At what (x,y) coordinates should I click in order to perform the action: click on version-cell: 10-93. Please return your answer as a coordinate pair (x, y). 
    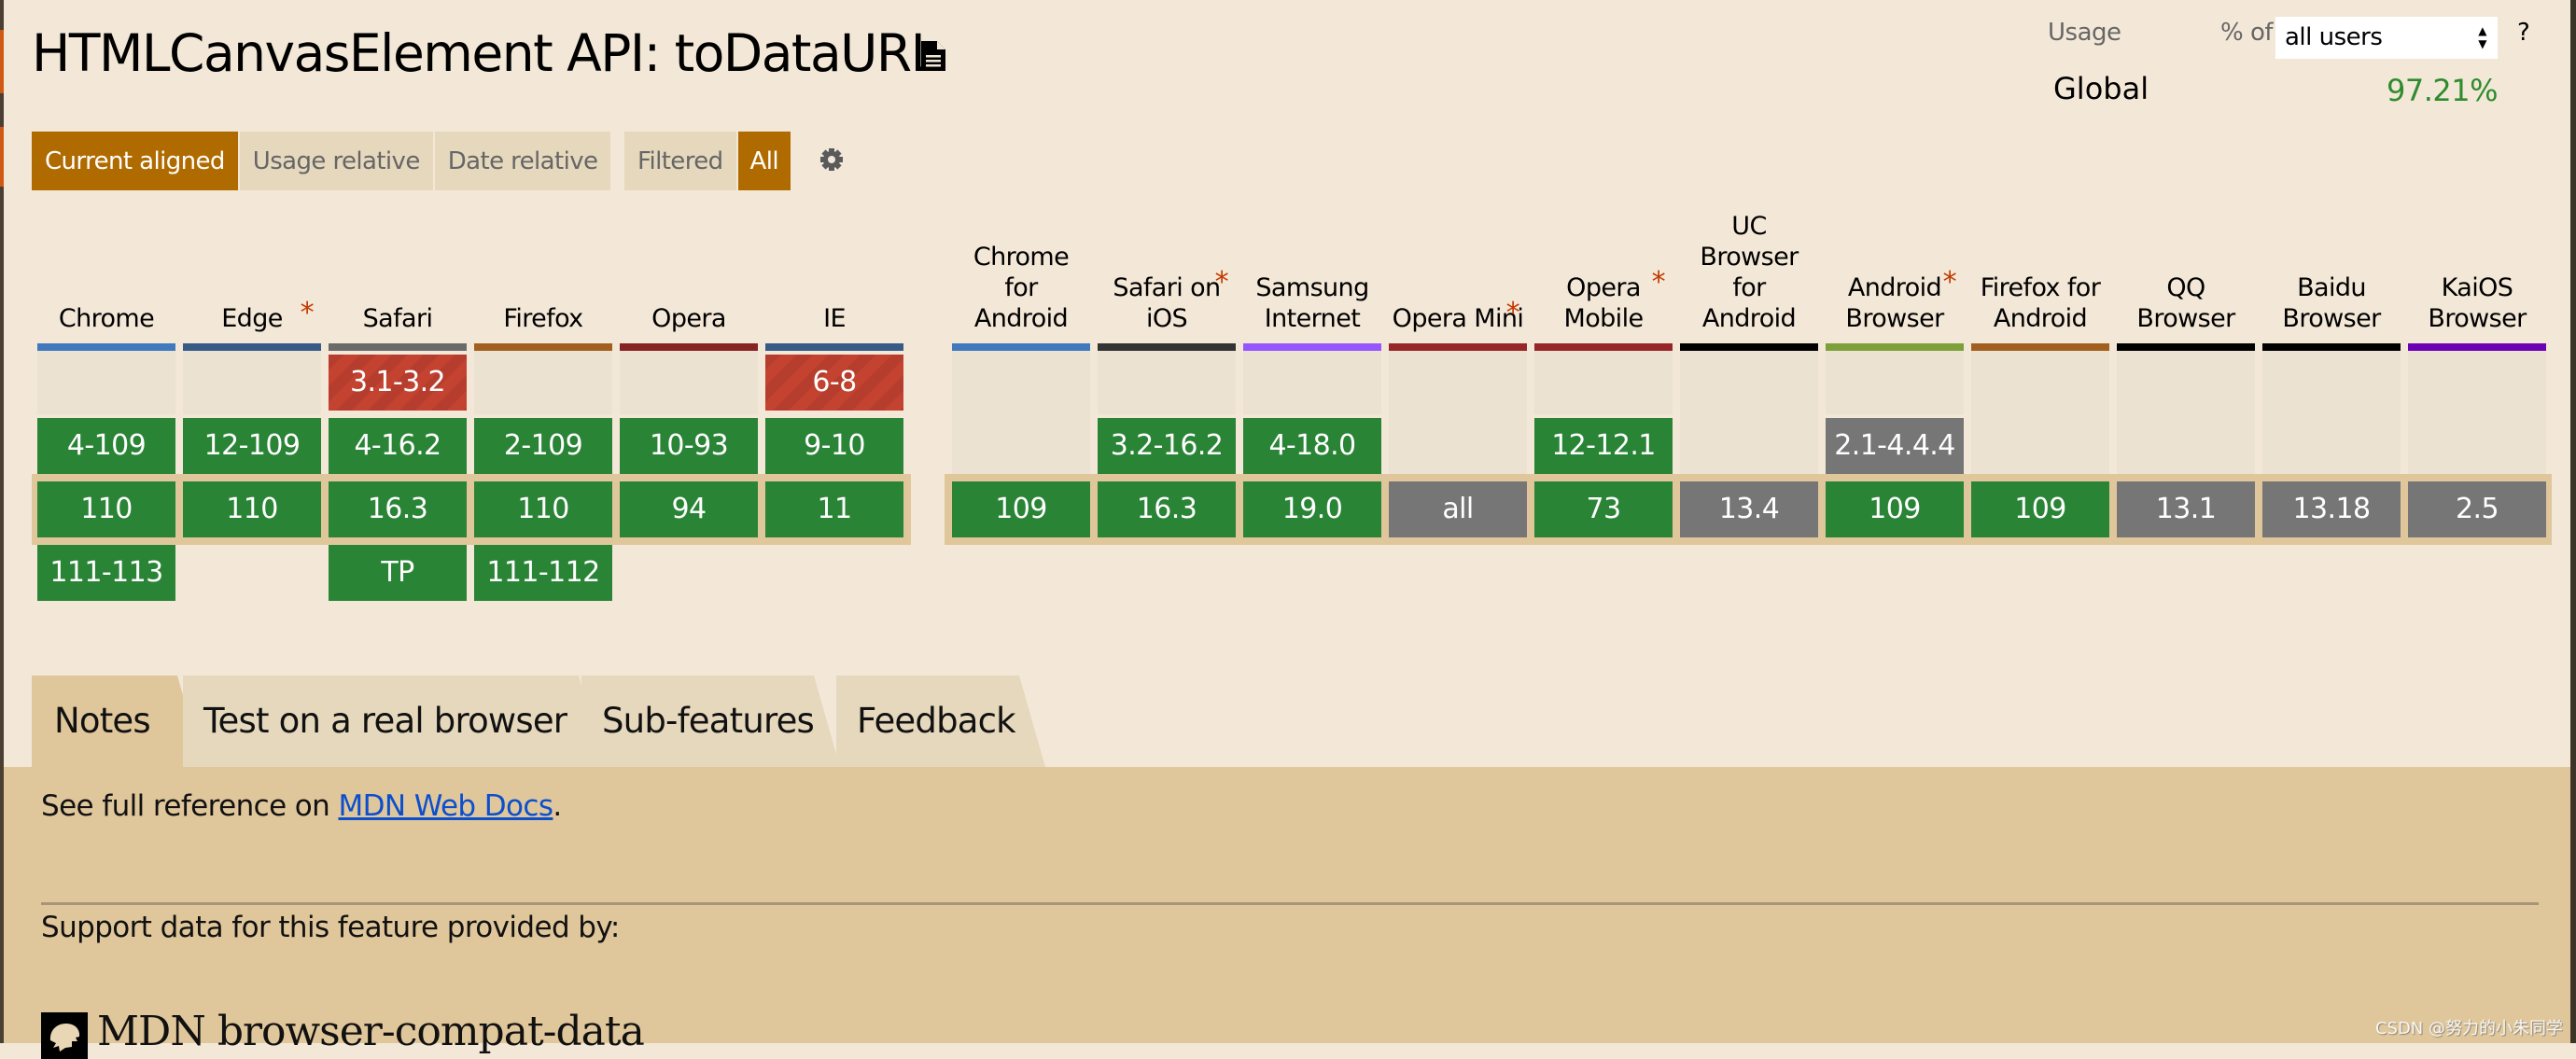
    Looking at the image, I should click on (689, 446).